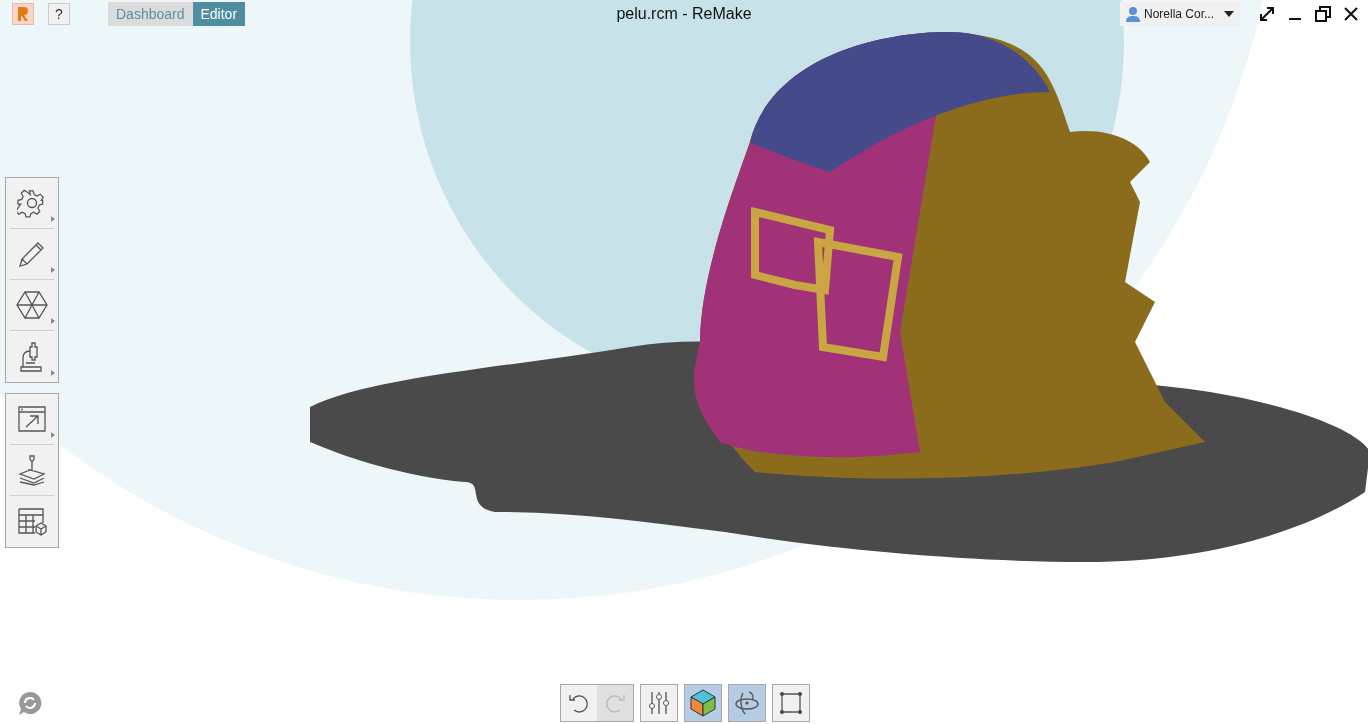 This screenshot has width=1368, height=724. Describe the element at coordinates (32, 203) in the screenshot. I see `settings-icon` at that location.